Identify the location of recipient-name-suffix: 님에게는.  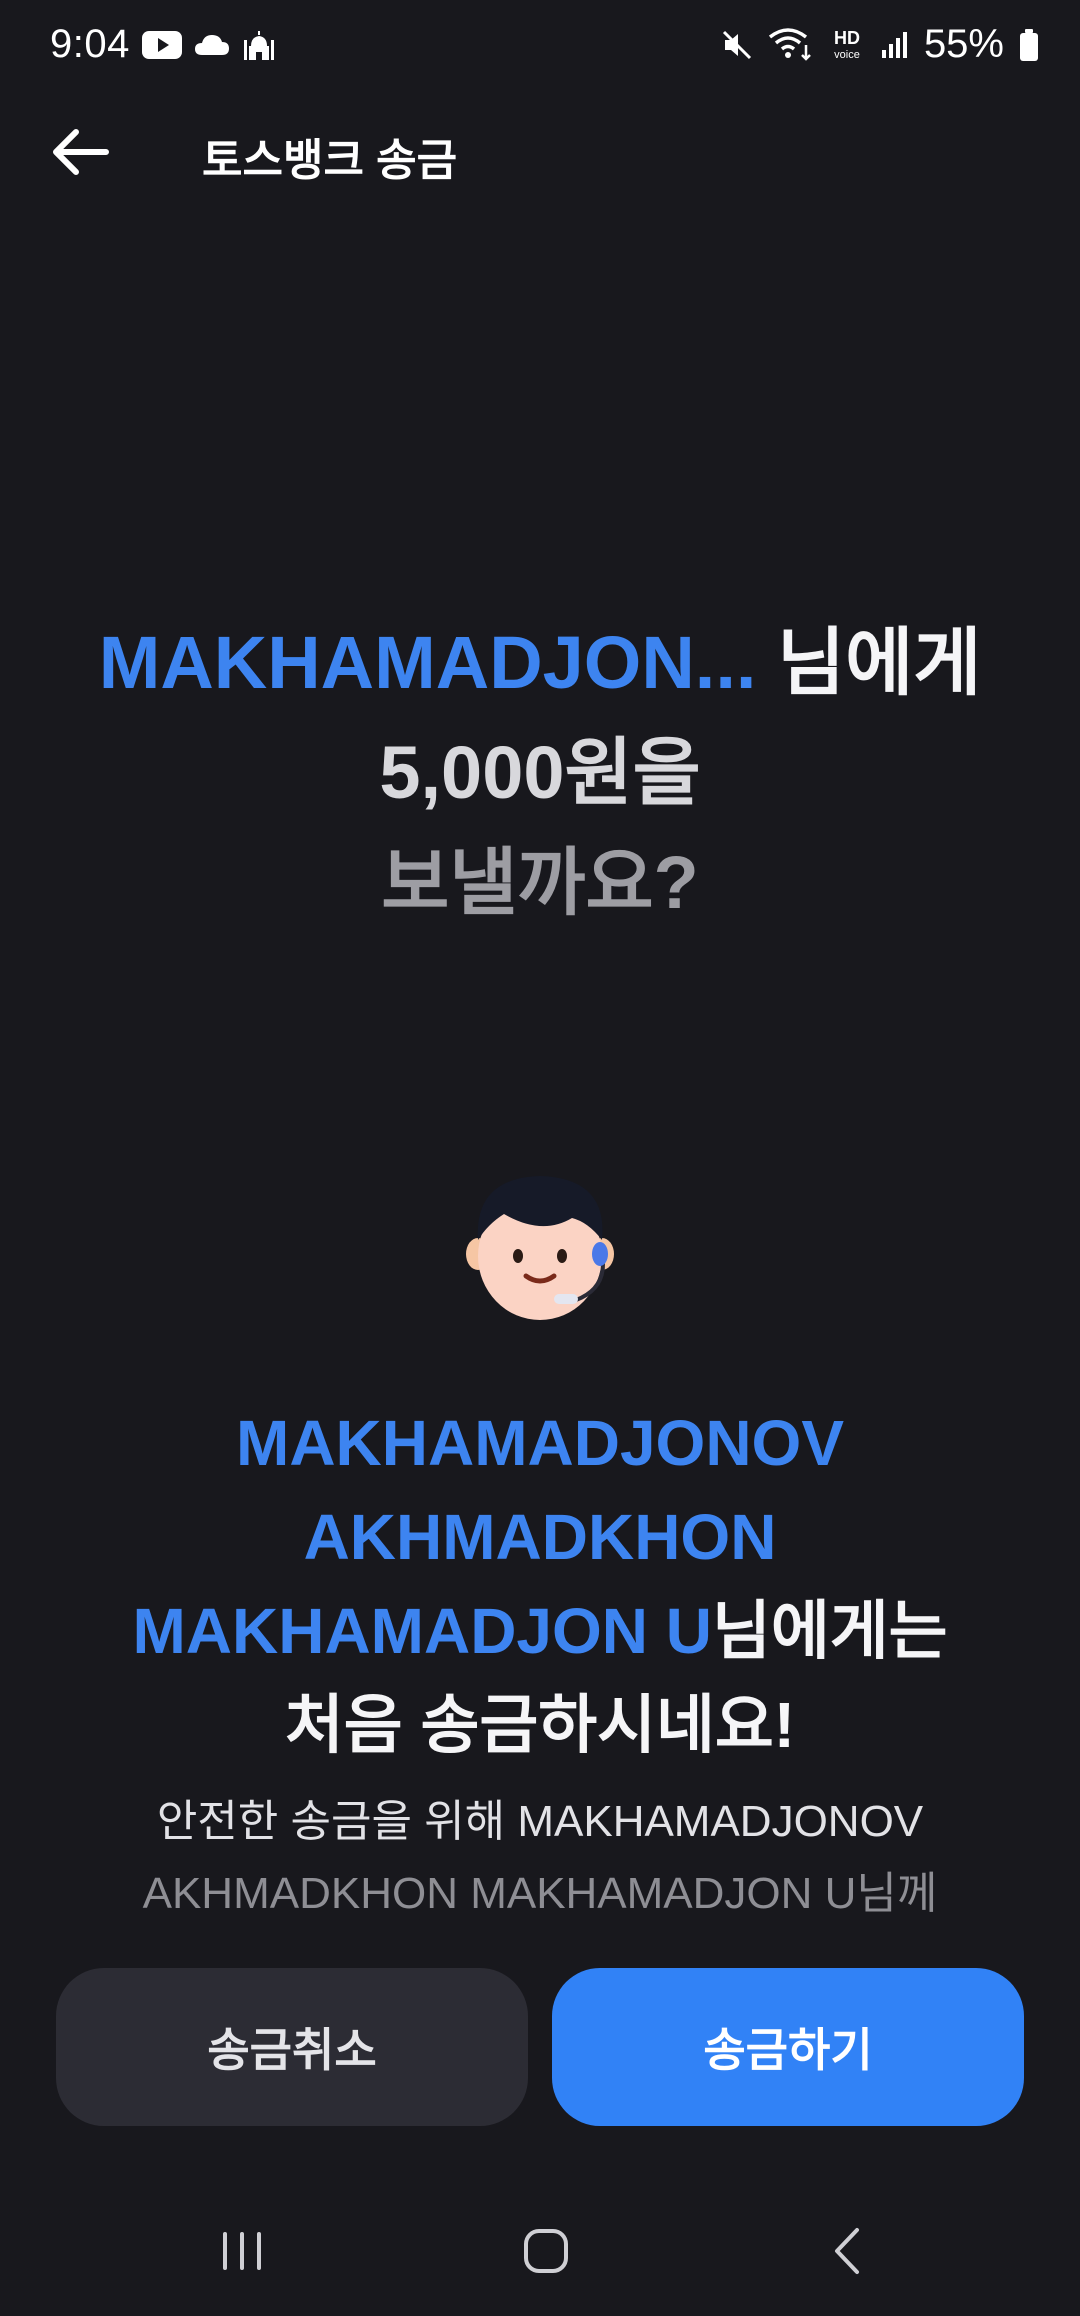
(830, 1631).